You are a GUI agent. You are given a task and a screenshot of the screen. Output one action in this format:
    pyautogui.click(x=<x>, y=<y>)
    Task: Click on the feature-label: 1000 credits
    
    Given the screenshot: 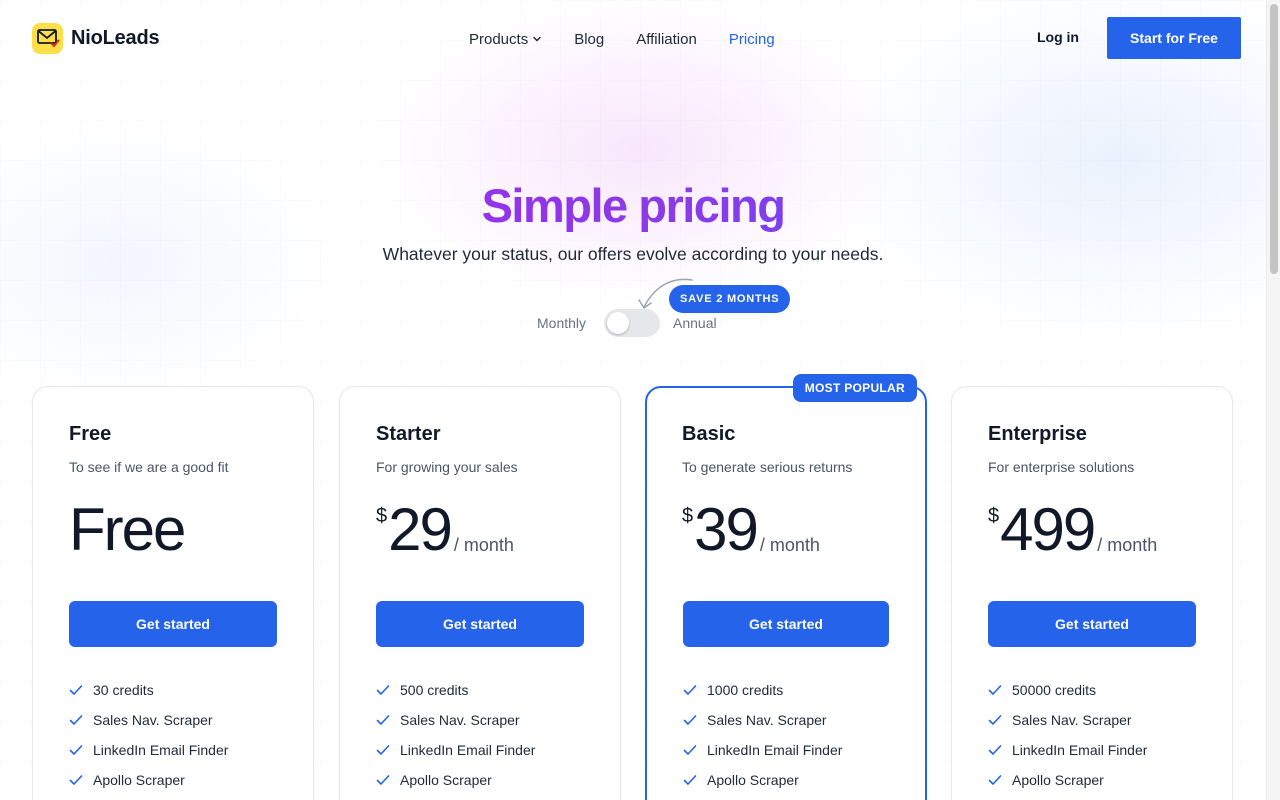 What is the action you would take?
    pyautogui.click(x=745, y=690)
    